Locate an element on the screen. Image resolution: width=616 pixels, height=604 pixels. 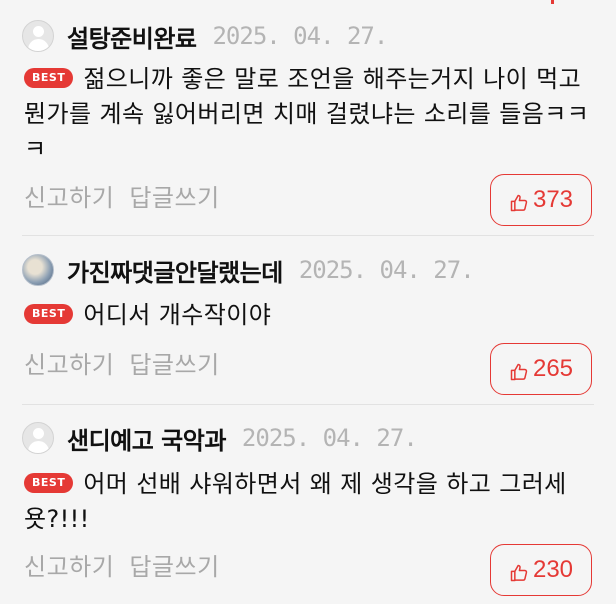
like-count: 230 is located at coordinates (553, 569).